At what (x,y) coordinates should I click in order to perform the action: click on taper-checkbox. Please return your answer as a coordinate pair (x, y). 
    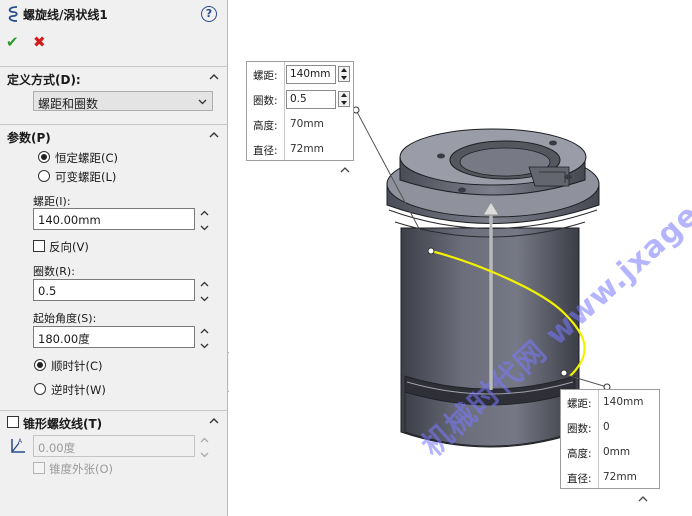
    Looking at the image, I should click on (13, 422).